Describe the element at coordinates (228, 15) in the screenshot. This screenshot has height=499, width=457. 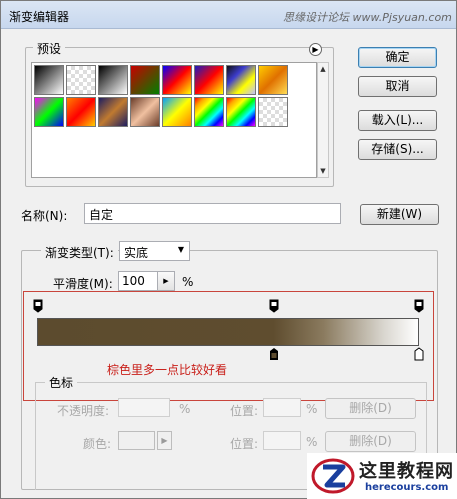
I see `title-bar: 渐变编辑器 思缘设计论坛 www.Pjsyuan.com` at that location.